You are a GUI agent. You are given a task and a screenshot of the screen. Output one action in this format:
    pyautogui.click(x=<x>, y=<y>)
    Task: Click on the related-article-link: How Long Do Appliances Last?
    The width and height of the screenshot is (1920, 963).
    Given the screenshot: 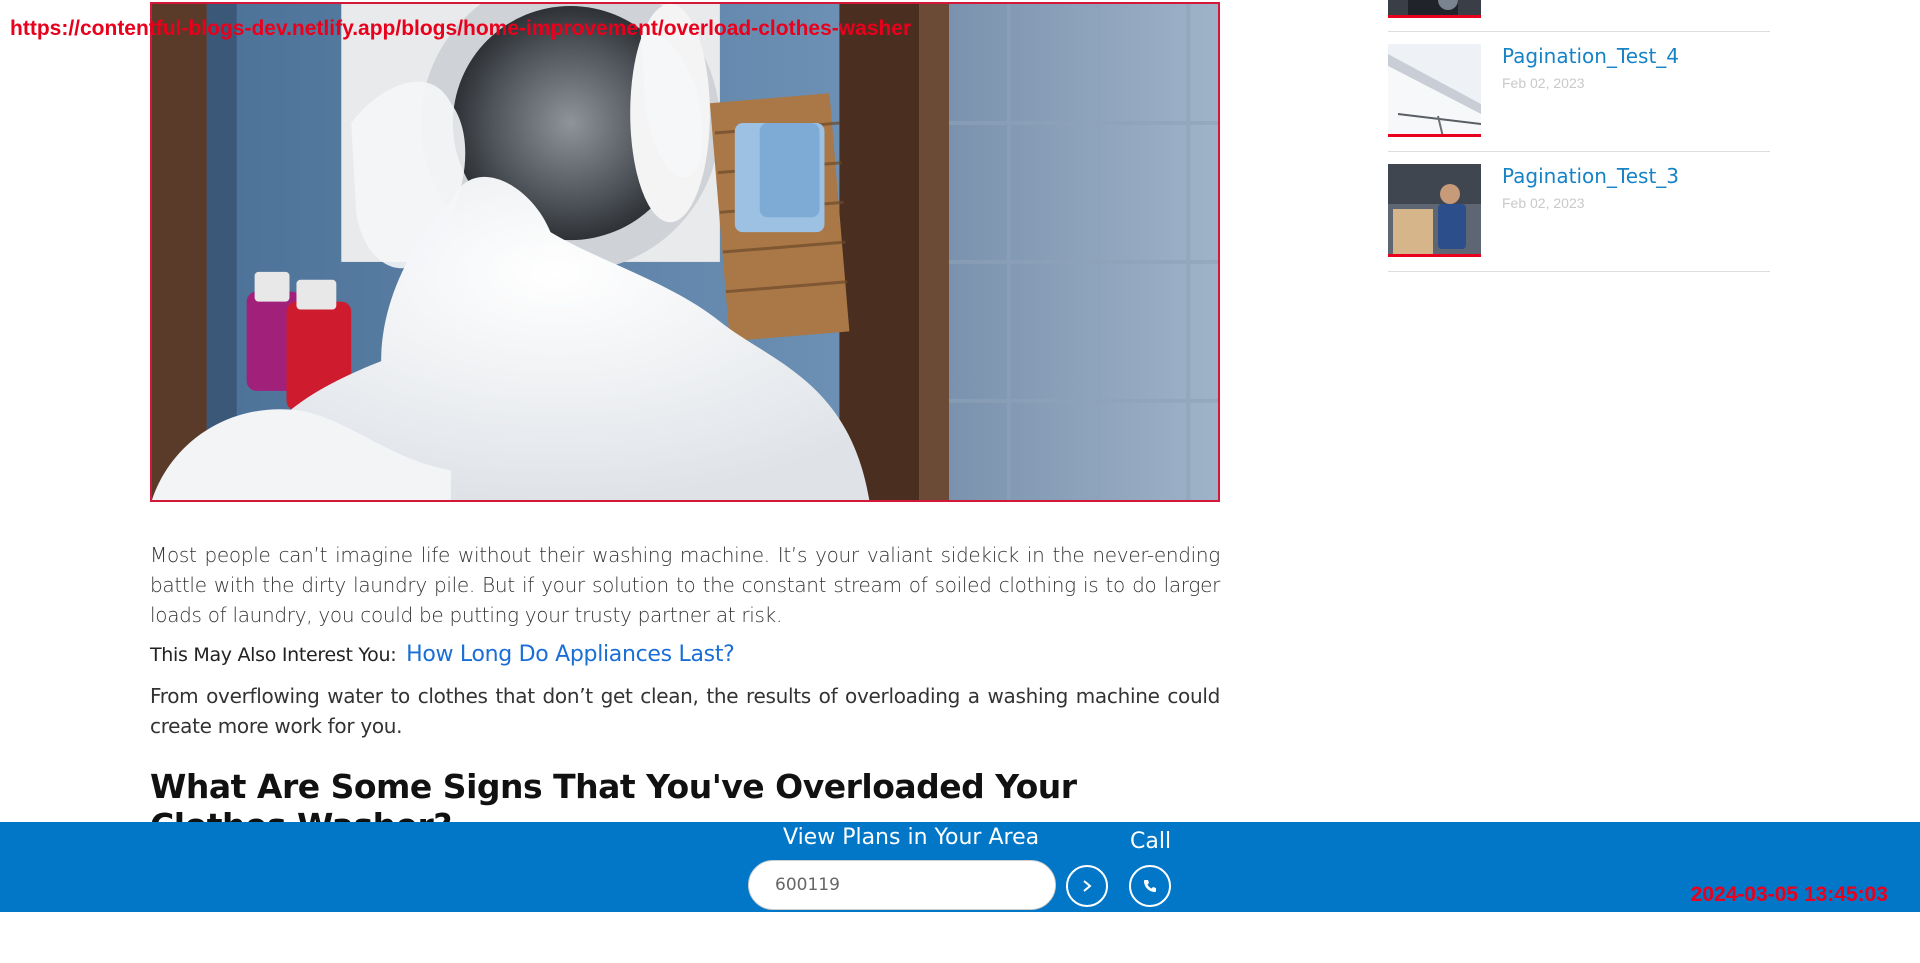 What is the action you would take?
    pyautogui.click(x=570, y=654)
    